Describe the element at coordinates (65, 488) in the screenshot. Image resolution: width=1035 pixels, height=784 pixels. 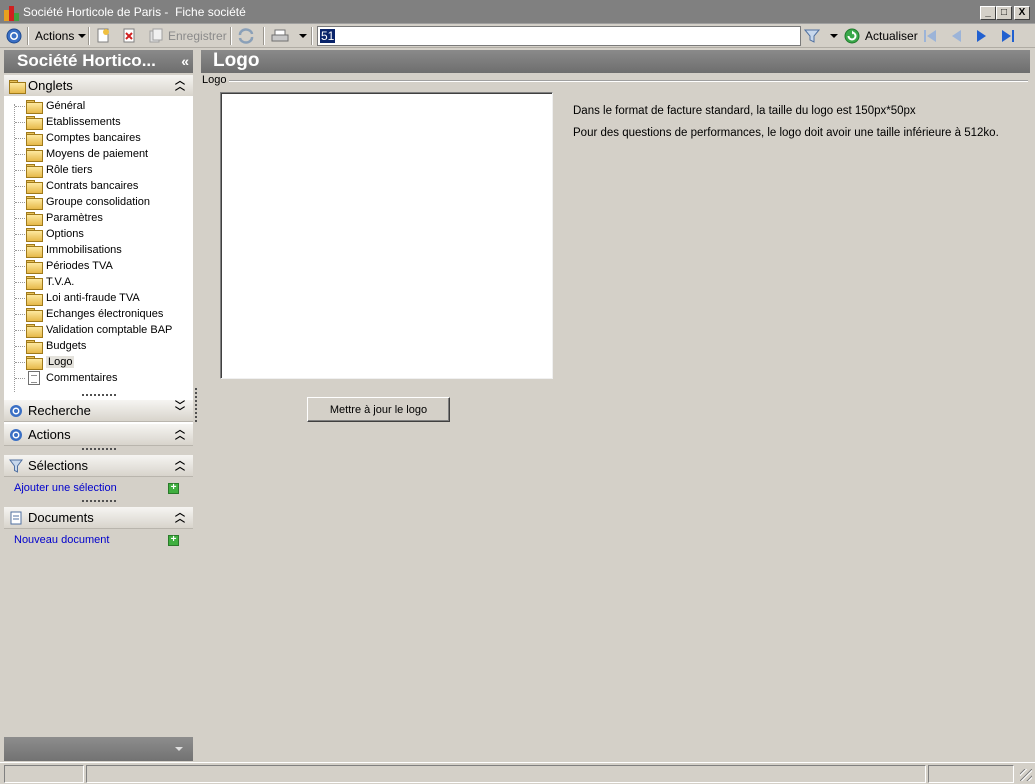
I see `add-selection-link: Ajouter une sélection` at that location.